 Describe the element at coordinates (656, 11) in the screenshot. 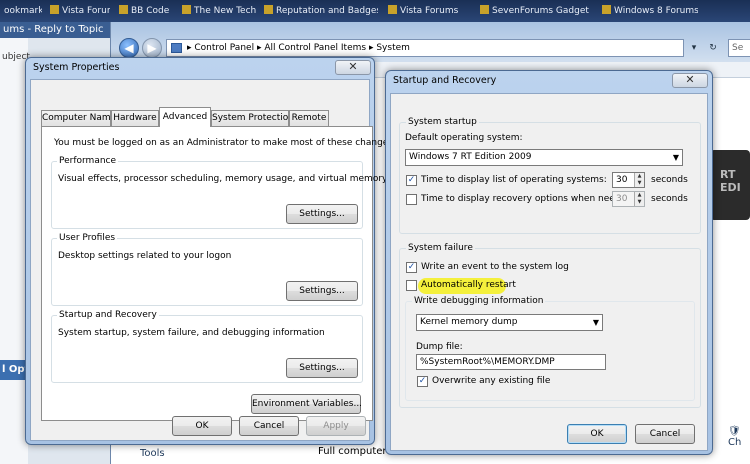

I see `tab-label: Windows 8 Forums` at that location.